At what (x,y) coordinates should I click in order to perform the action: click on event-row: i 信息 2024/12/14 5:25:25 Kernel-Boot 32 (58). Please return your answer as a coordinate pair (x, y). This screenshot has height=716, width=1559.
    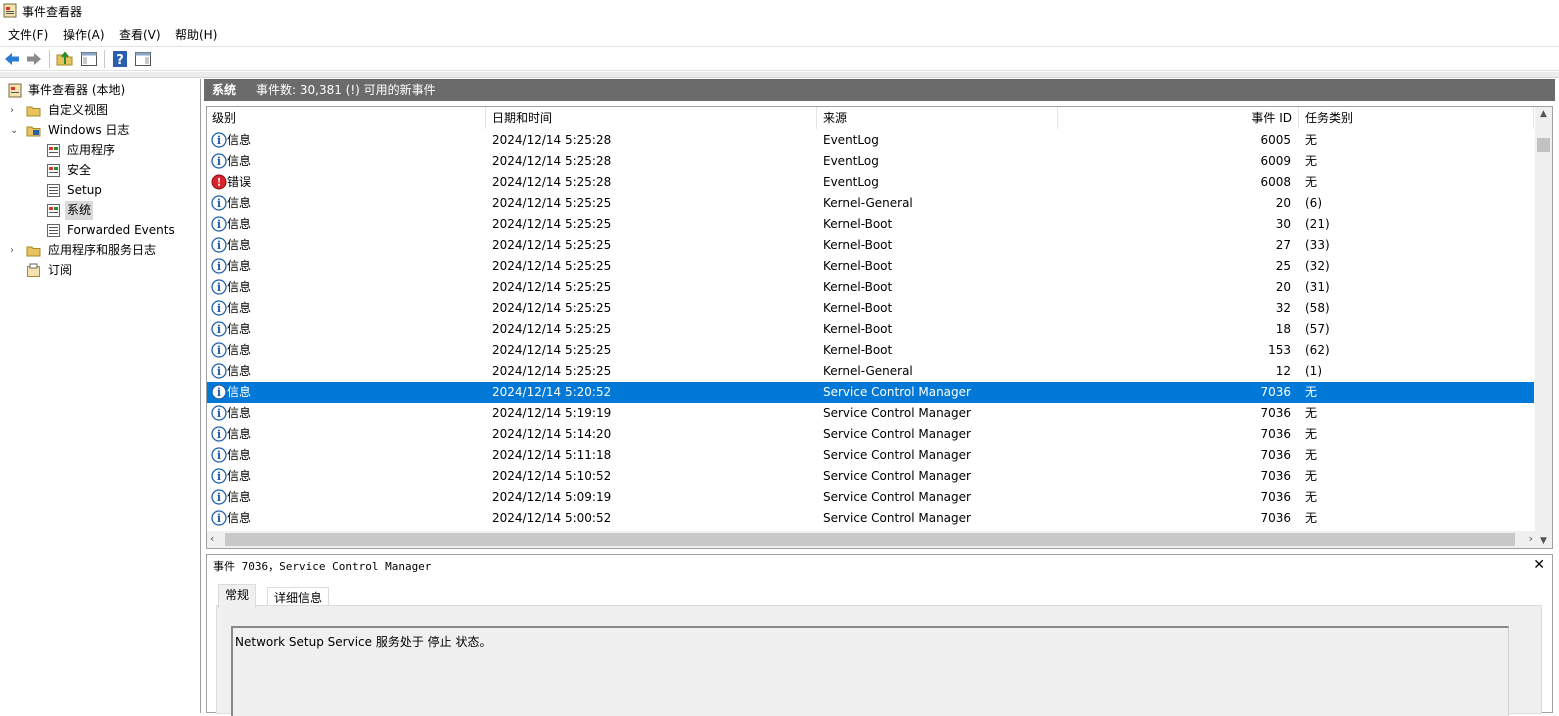
    Looking at the image, I should click on (870, 308).